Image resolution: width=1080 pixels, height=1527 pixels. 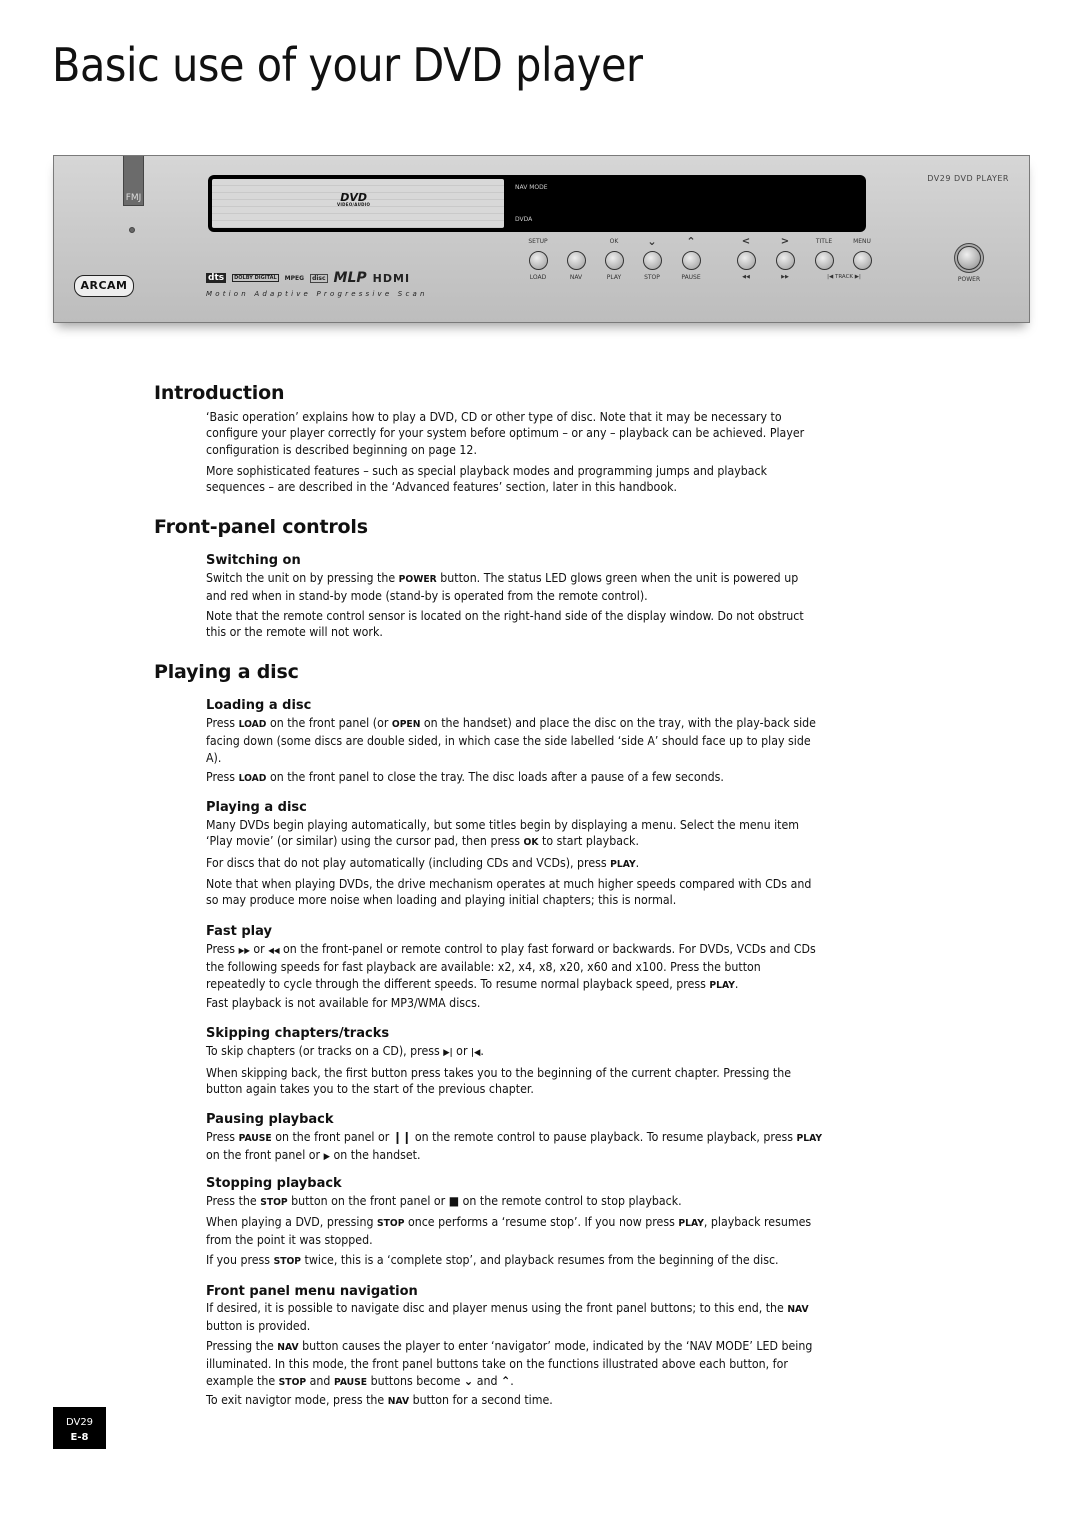 I want to click on hdmi-logo: HDMI, so click(x=391, y=278).